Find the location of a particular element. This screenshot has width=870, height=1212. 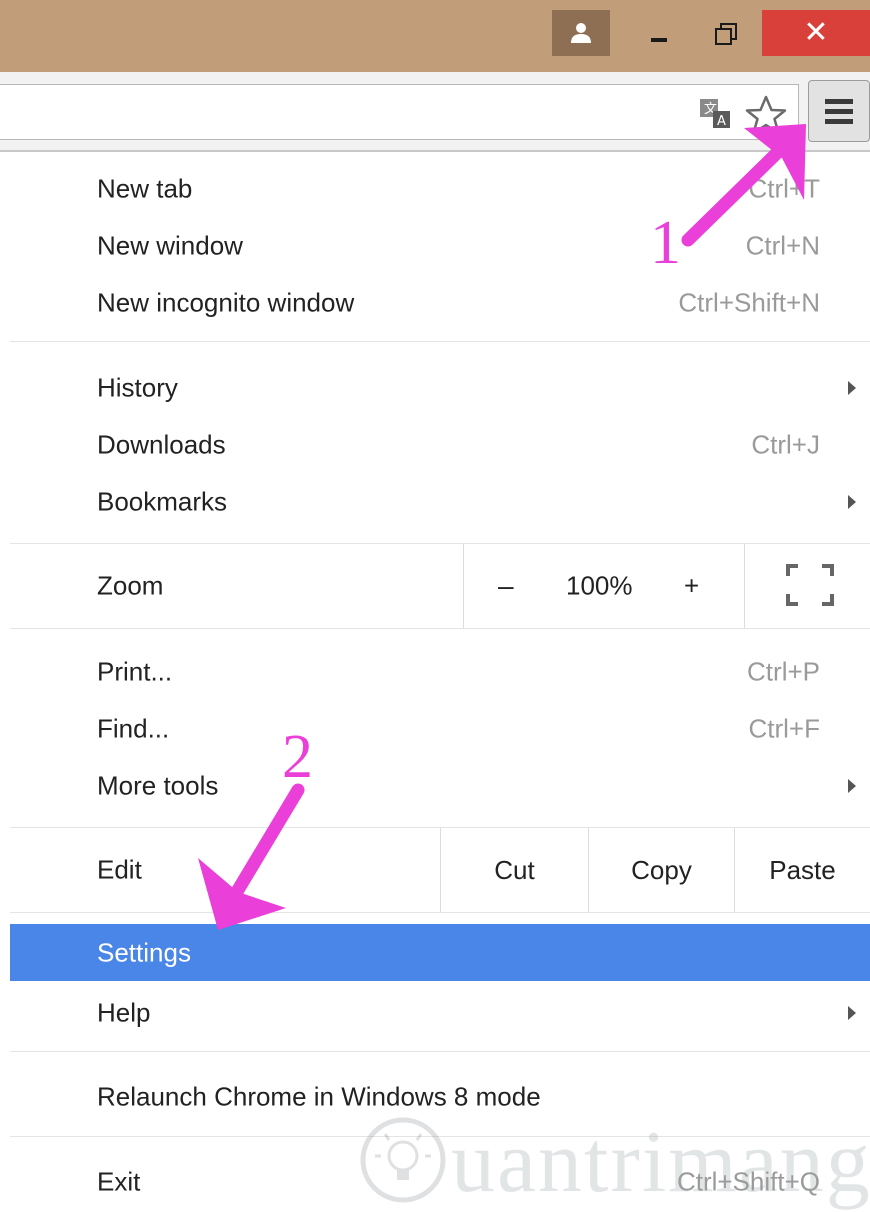

paste-button: Paste is located at coordinates (802, 870).